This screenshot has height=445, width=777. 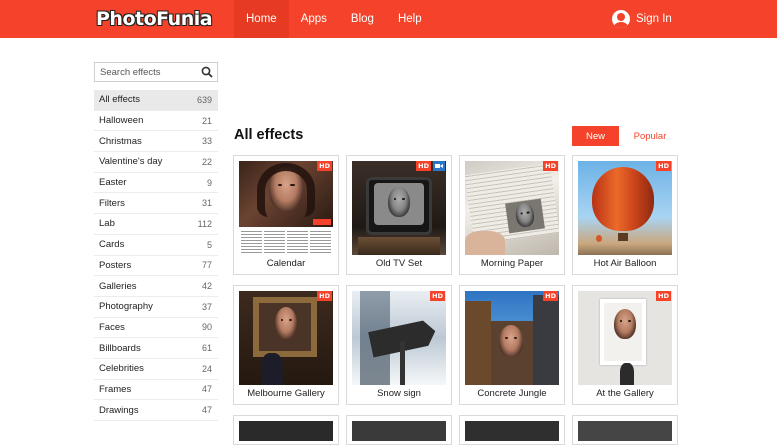 I want to click on top-navbar: PhotoFunia Home Apps Blog Help Sign In, so click(x=388, y=19).